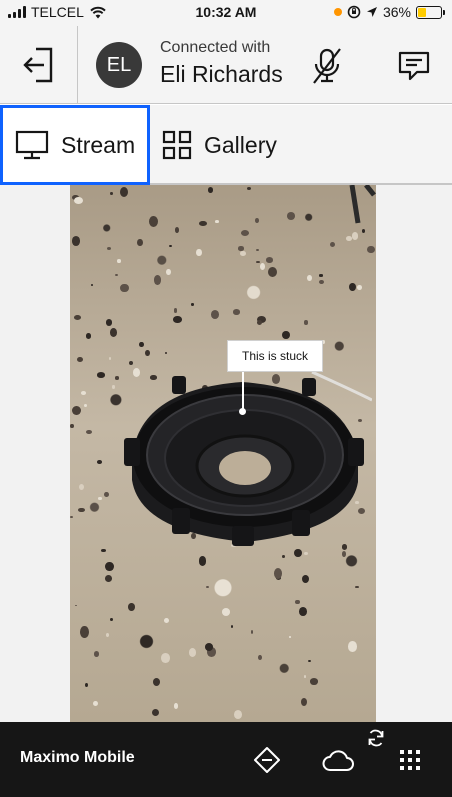 The width and height of the screenshot is (452, 797). What do you see at coordinates (119, 65) in the screenshot?
I see `avatar: EL` at bounding box center [119, 65].